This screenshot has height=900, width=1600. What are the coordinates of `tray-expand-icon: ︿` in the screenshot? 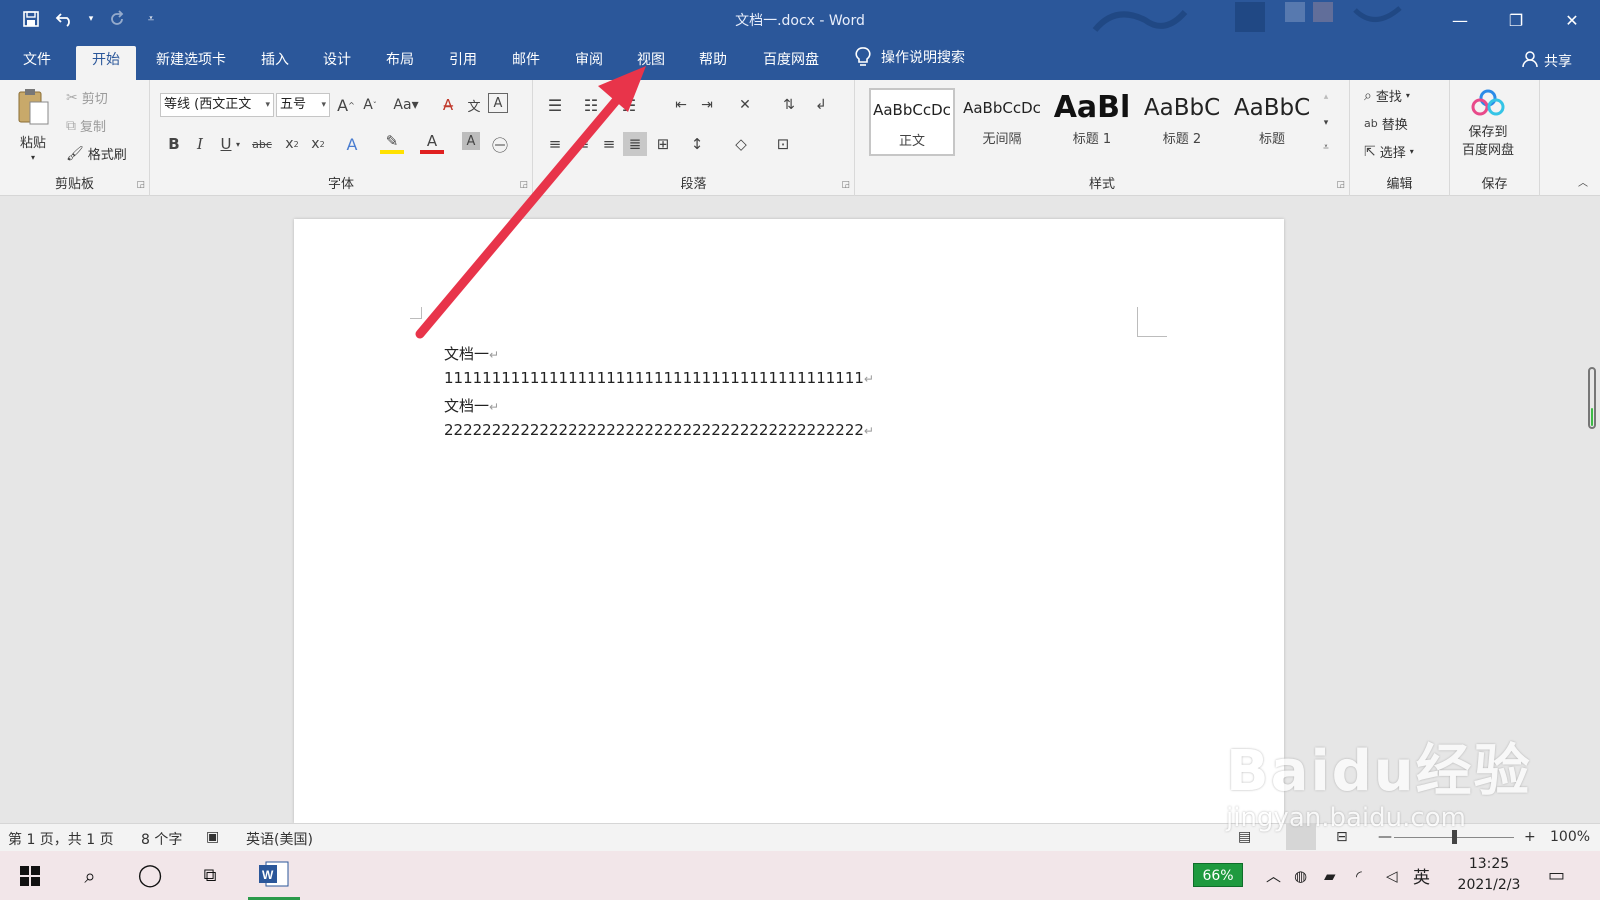 It's located at (1273, 875).